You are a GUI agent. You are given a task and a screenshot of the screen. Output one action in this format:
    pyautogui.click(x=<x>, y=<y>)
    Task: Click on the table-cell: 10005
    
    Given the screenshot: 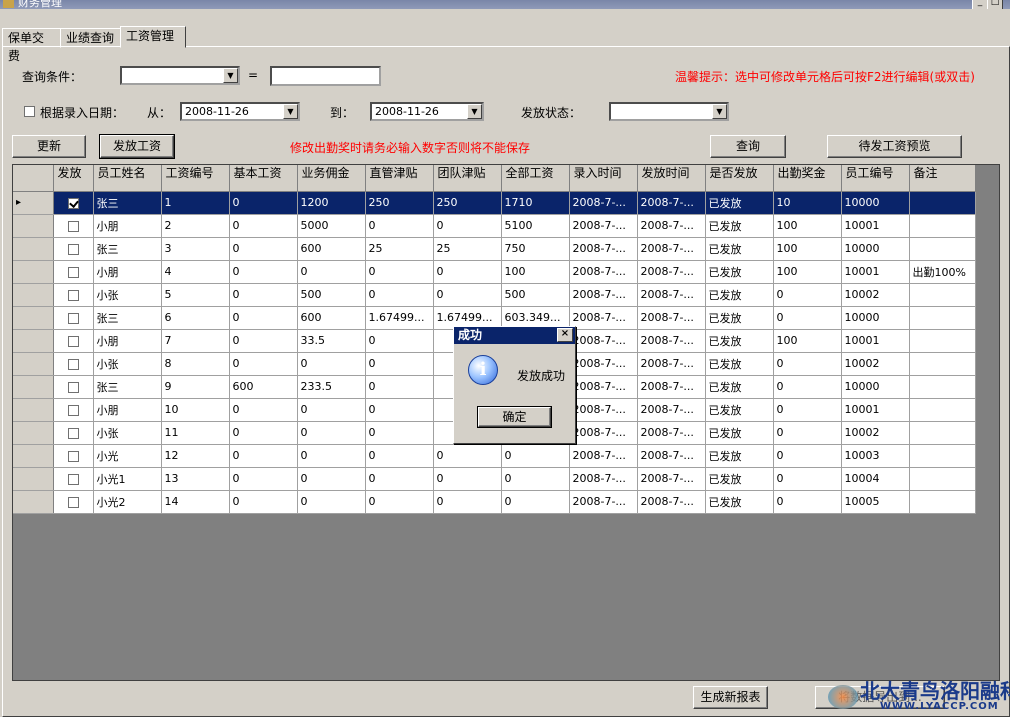 What is the action you would take?
    pyautogui.click(x=875, y=502)
    